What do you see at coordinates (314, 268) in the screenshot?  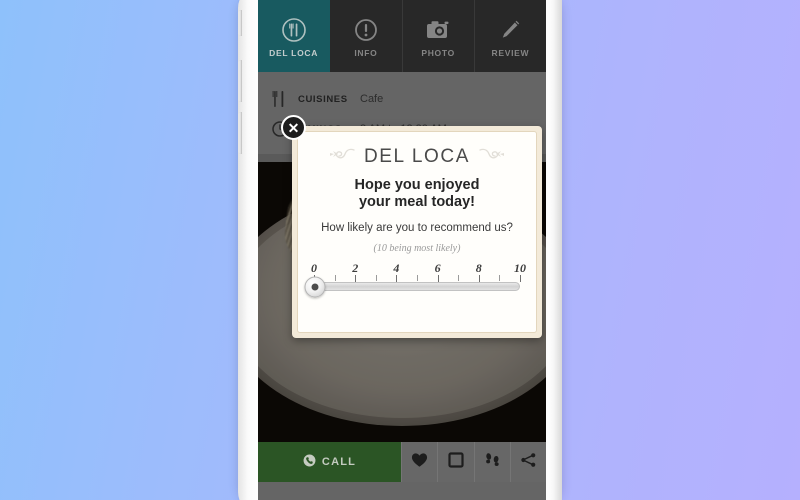 I see `slider-label-0: 0` at bounding box center [314, 268].